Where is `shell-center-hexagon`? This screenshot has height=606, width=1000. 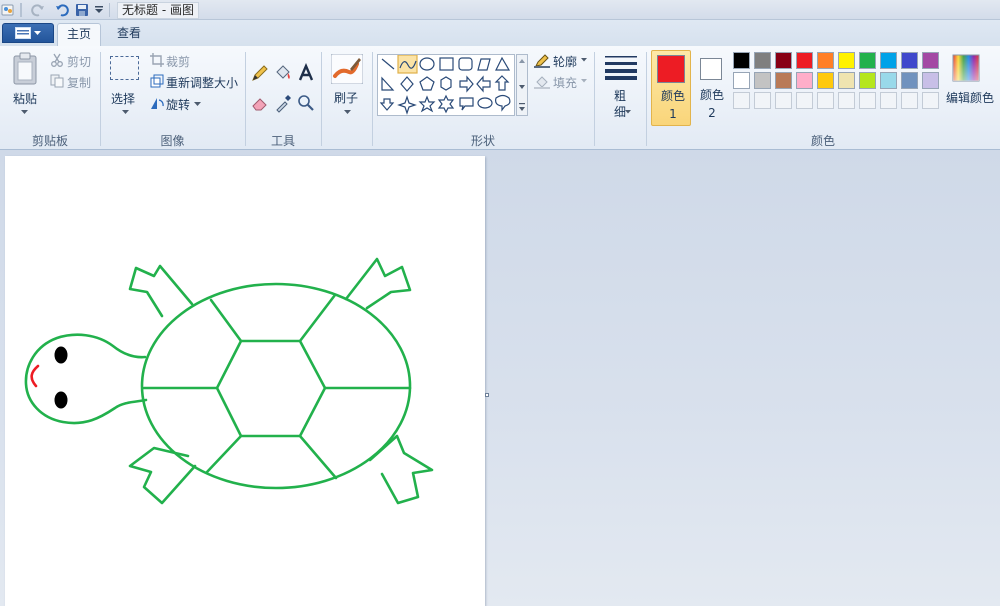
shell-center-hexagon is located at coordinates (271, 388).